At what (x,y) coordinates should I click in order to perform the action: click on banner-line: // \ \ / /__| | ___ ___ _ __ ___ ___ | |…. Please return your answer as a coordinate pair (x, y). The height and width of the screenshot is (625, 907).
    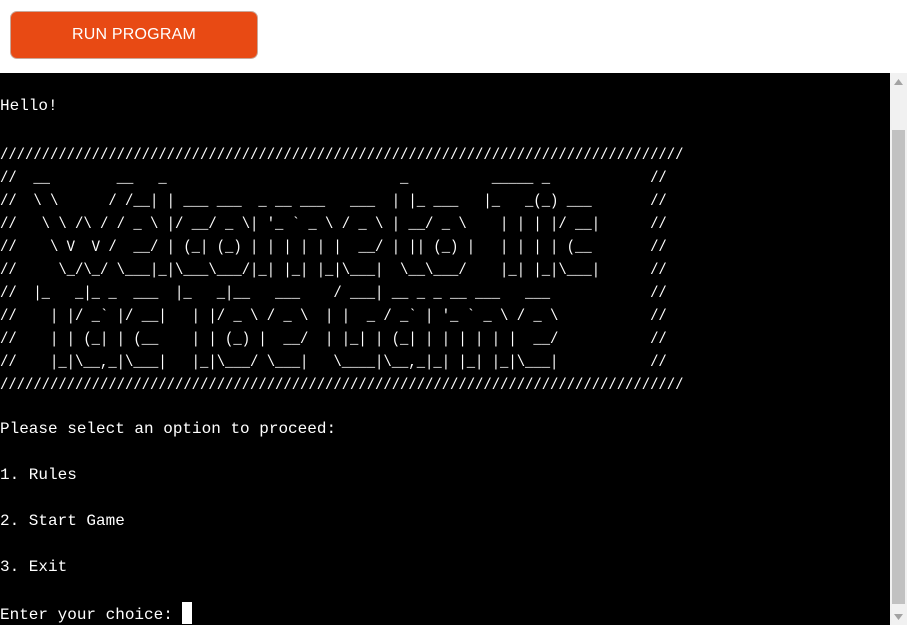
    Looking at the image, I should click on (333, 201).